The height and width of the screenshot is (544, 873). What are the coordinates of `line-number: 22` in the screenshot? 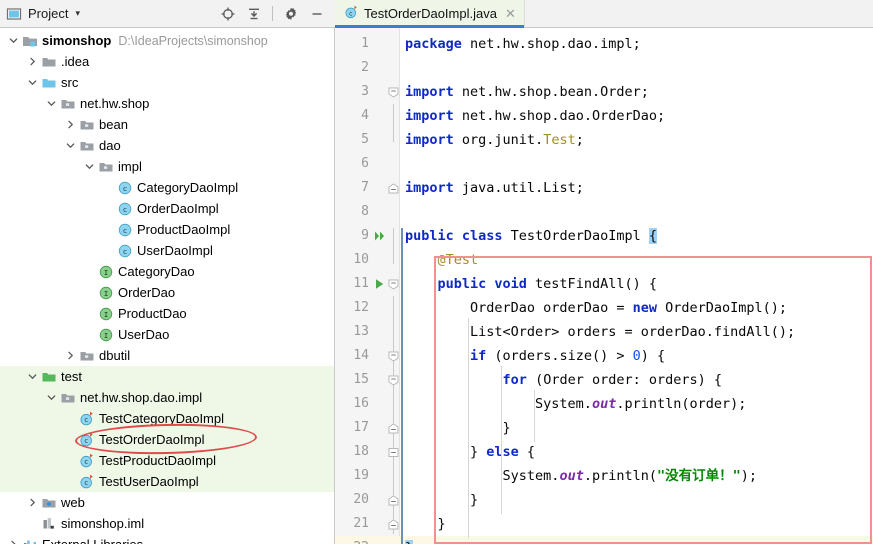 It's located at (352, 540).